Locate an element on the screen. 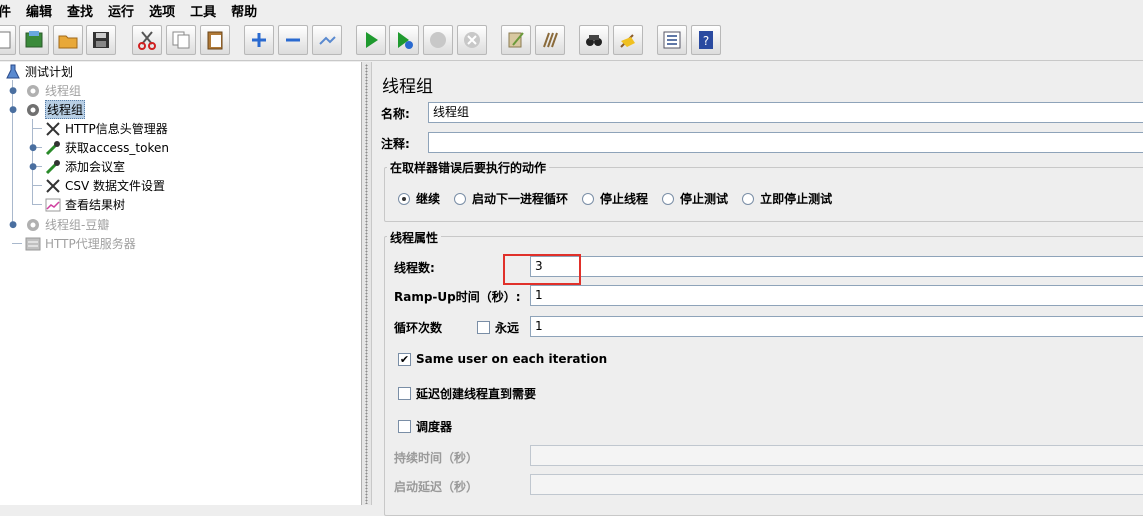 Image resolution: width=1143 pixels, height=516 pixels. name-field: 线程组 is located at coordinates (785, 112).